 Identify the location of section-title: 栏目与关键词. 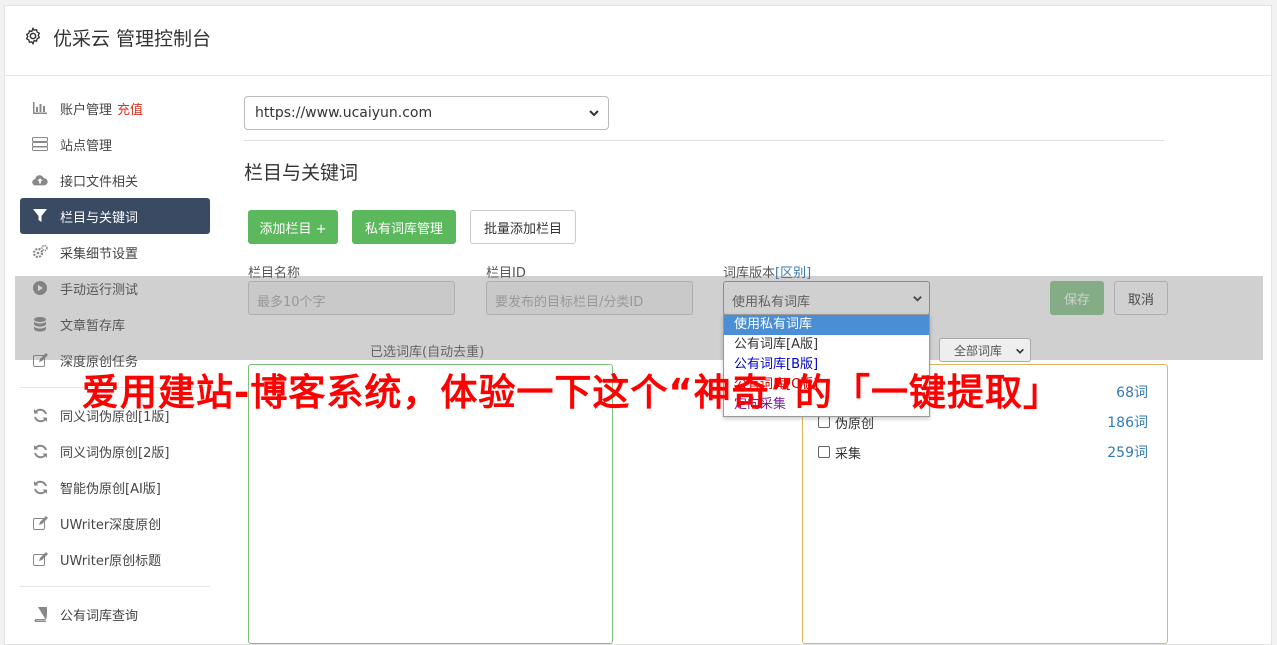
(301, 173).